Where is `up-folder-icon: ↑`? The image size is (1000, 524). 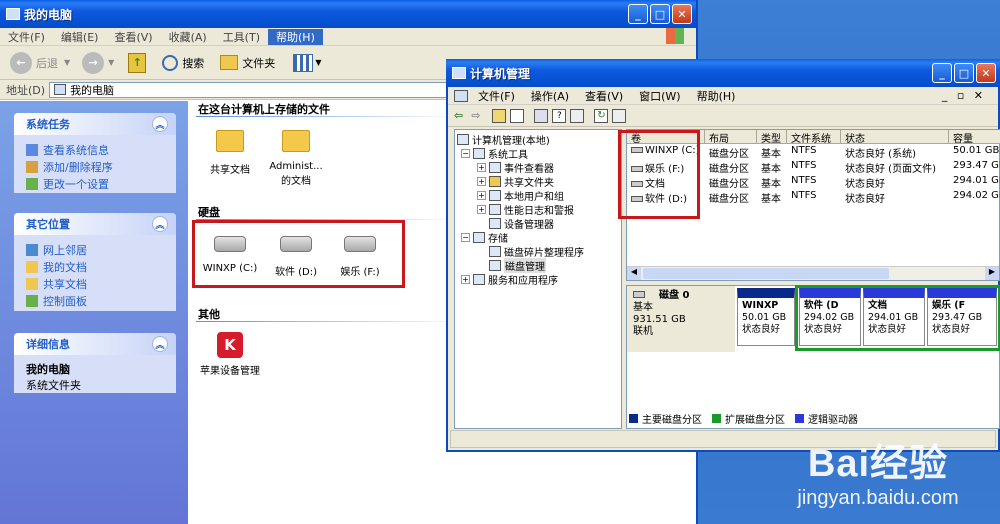 up-folder-icon: ↑ is located at coordinates (137, 62).